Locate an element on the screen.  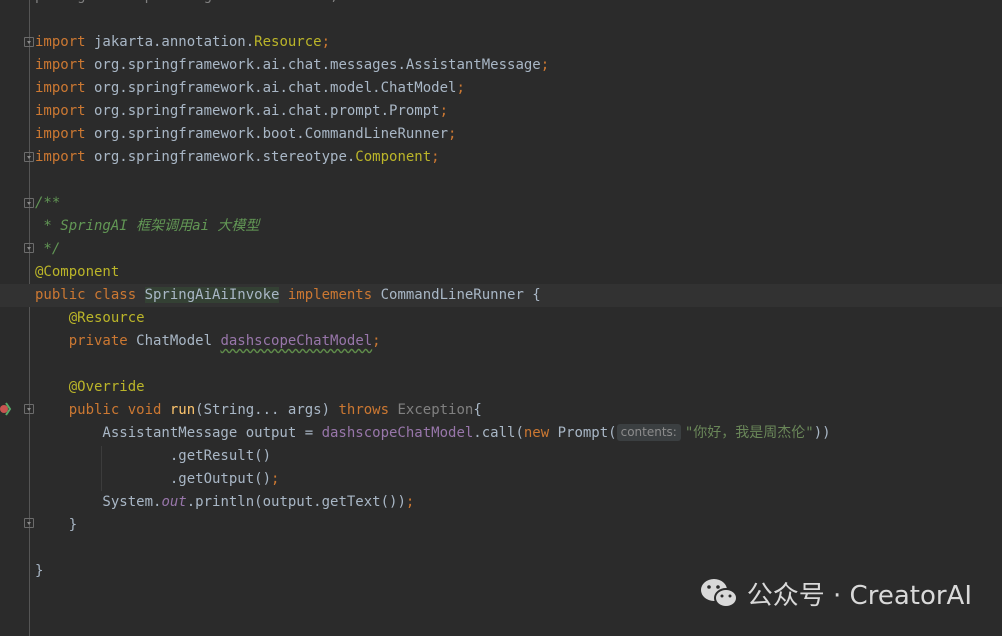
code-line: .getOutput(); is located at coordinates (518, 479).